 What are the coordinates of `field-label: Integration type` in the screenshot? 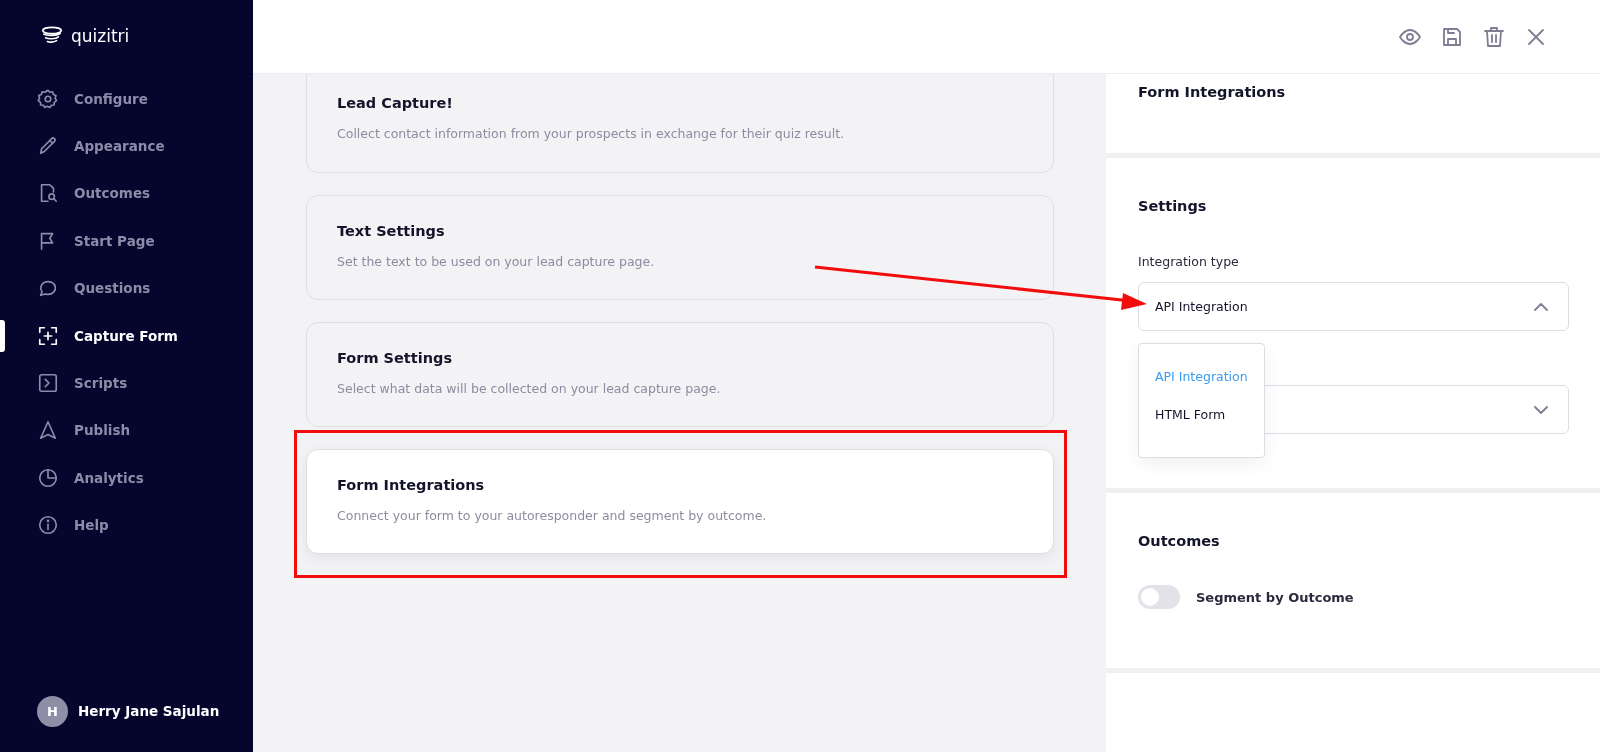 It's located at (1189, 261).